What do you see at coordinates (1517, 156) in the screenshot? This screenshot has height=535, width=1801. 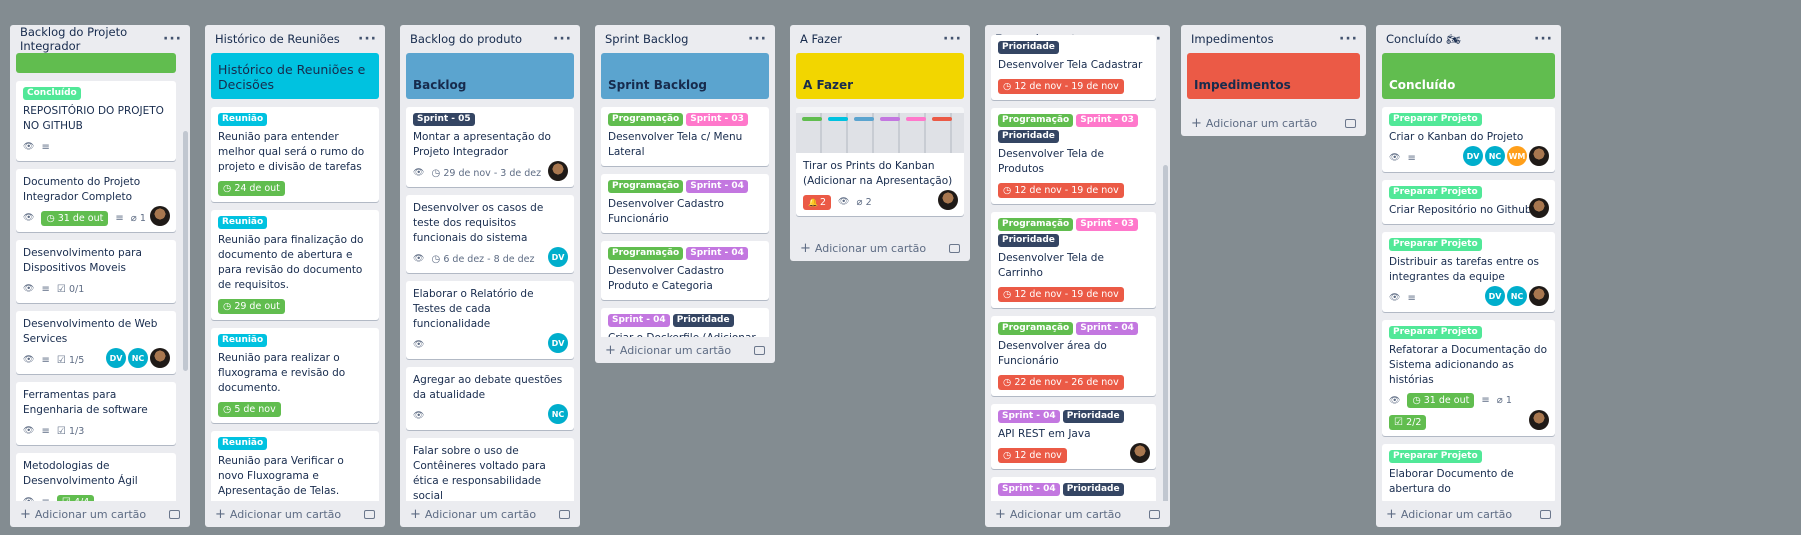 I see `member-avatar: WM` at bounding box center [1517, 156].